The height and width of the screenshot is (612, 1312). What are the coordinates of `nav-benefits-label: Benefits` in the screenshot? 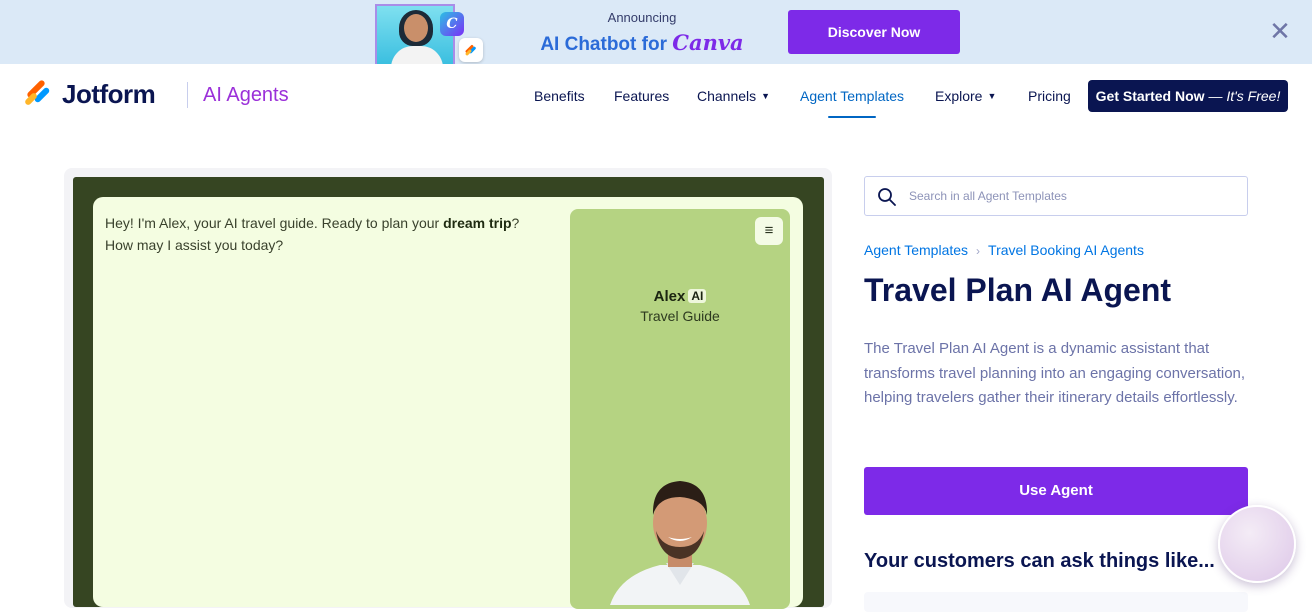 It's located at (559, 96).